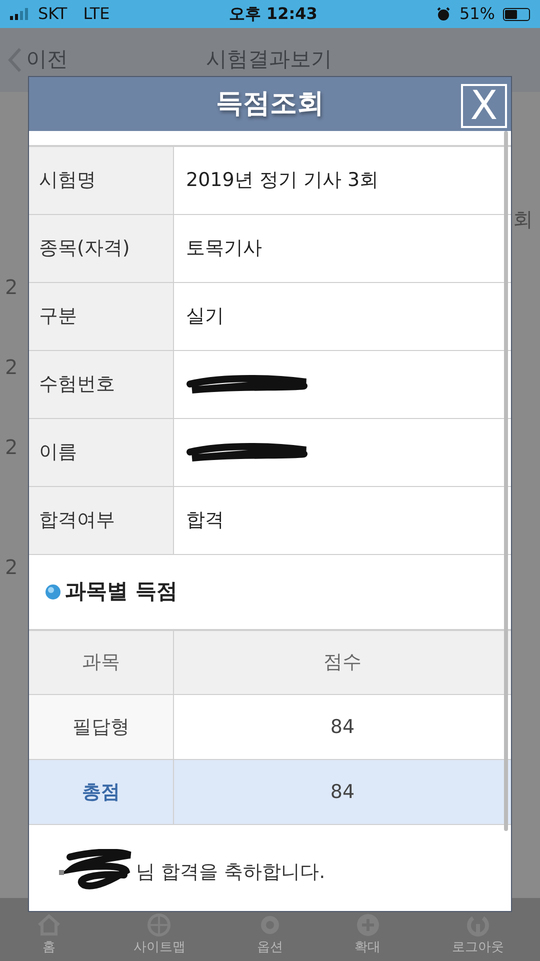 This screenshot has width=540, height=961. I want to click on column-header: 과목, so click(101, 662).